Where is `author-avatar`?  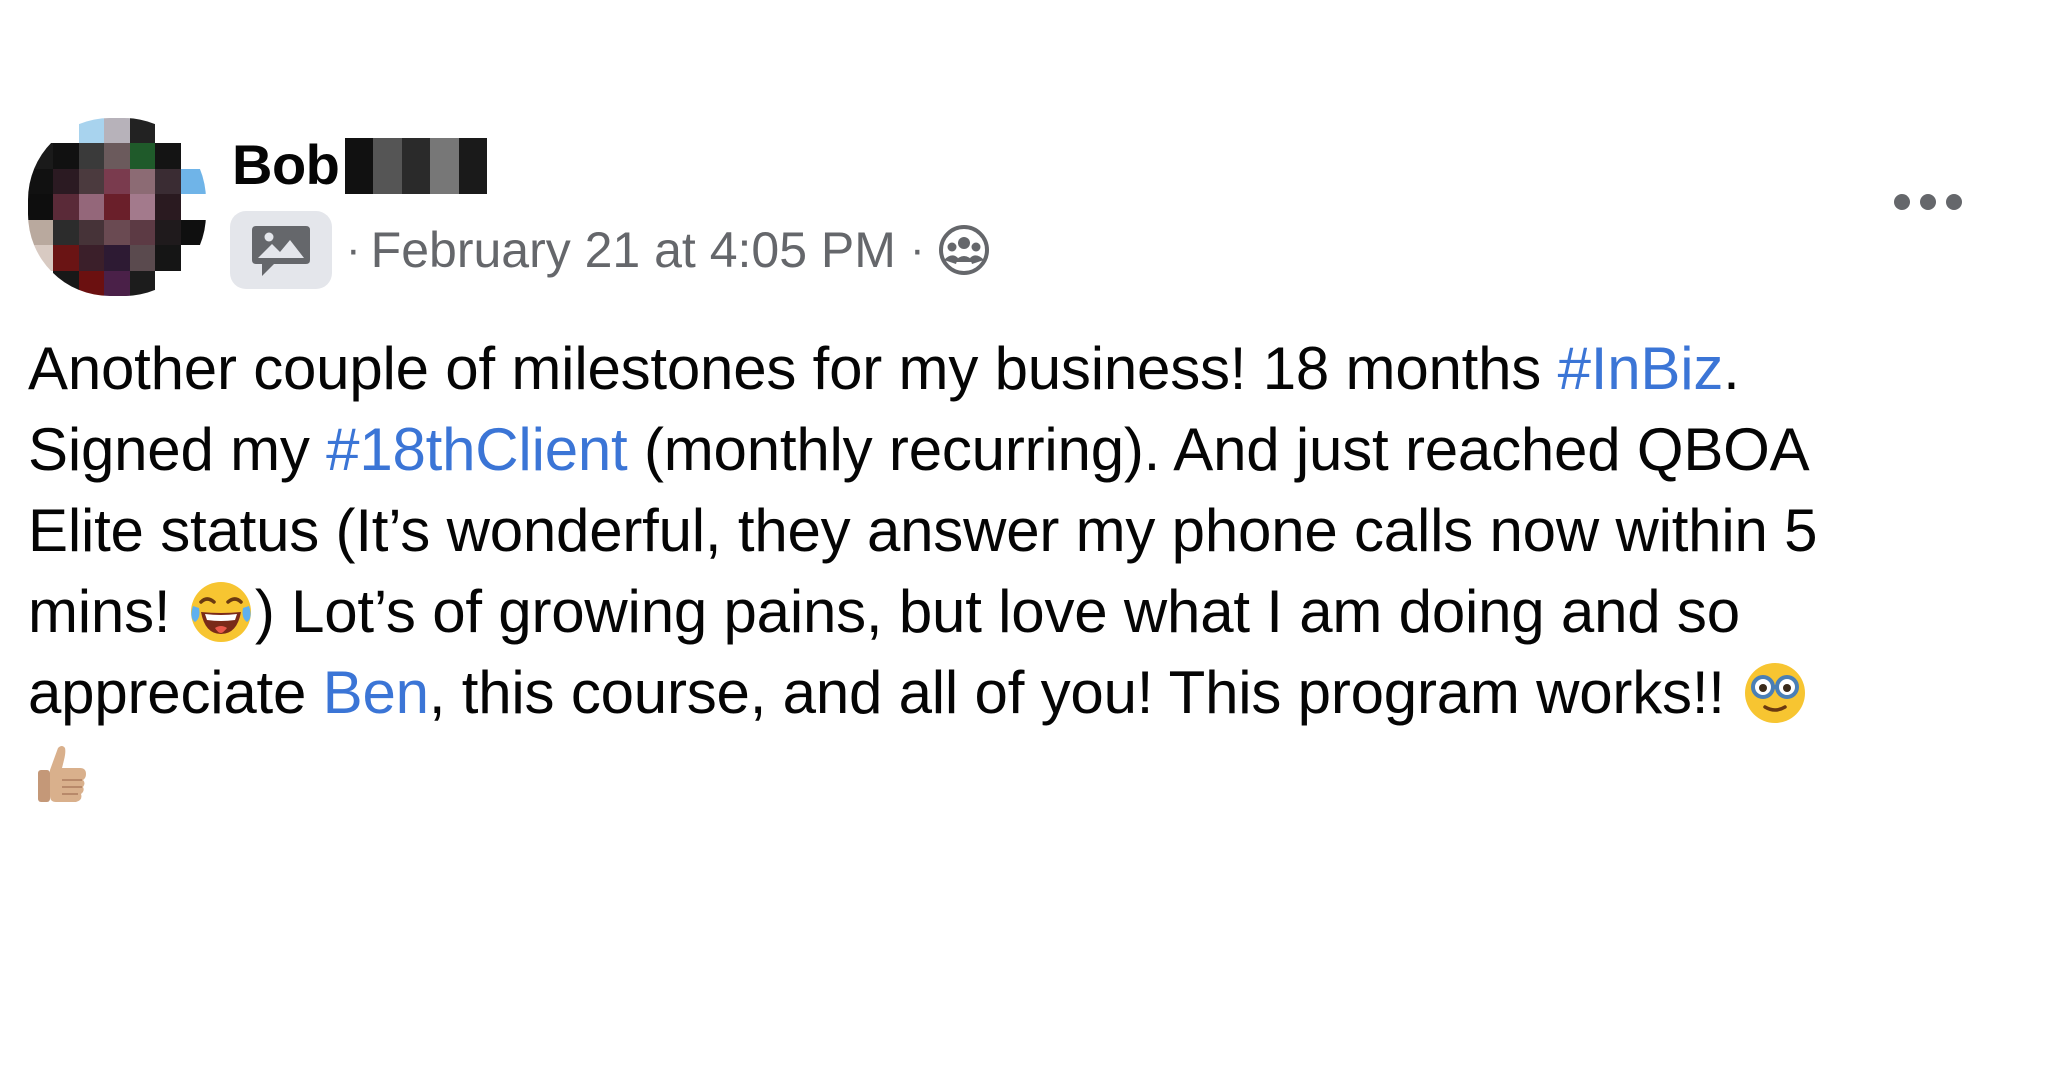 author-avatar is located at coordinates (117, 207).